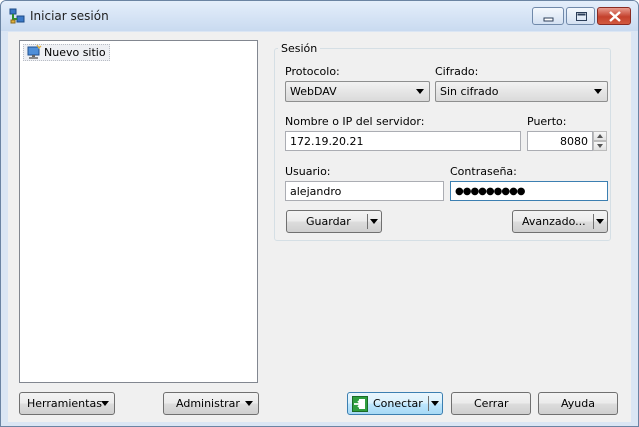 The width and height of the screenshot is (639, 427). What do you see at coordinates (600, 146) in the screenshot?
I see `port-down-button` at bounding box center [600, 146].